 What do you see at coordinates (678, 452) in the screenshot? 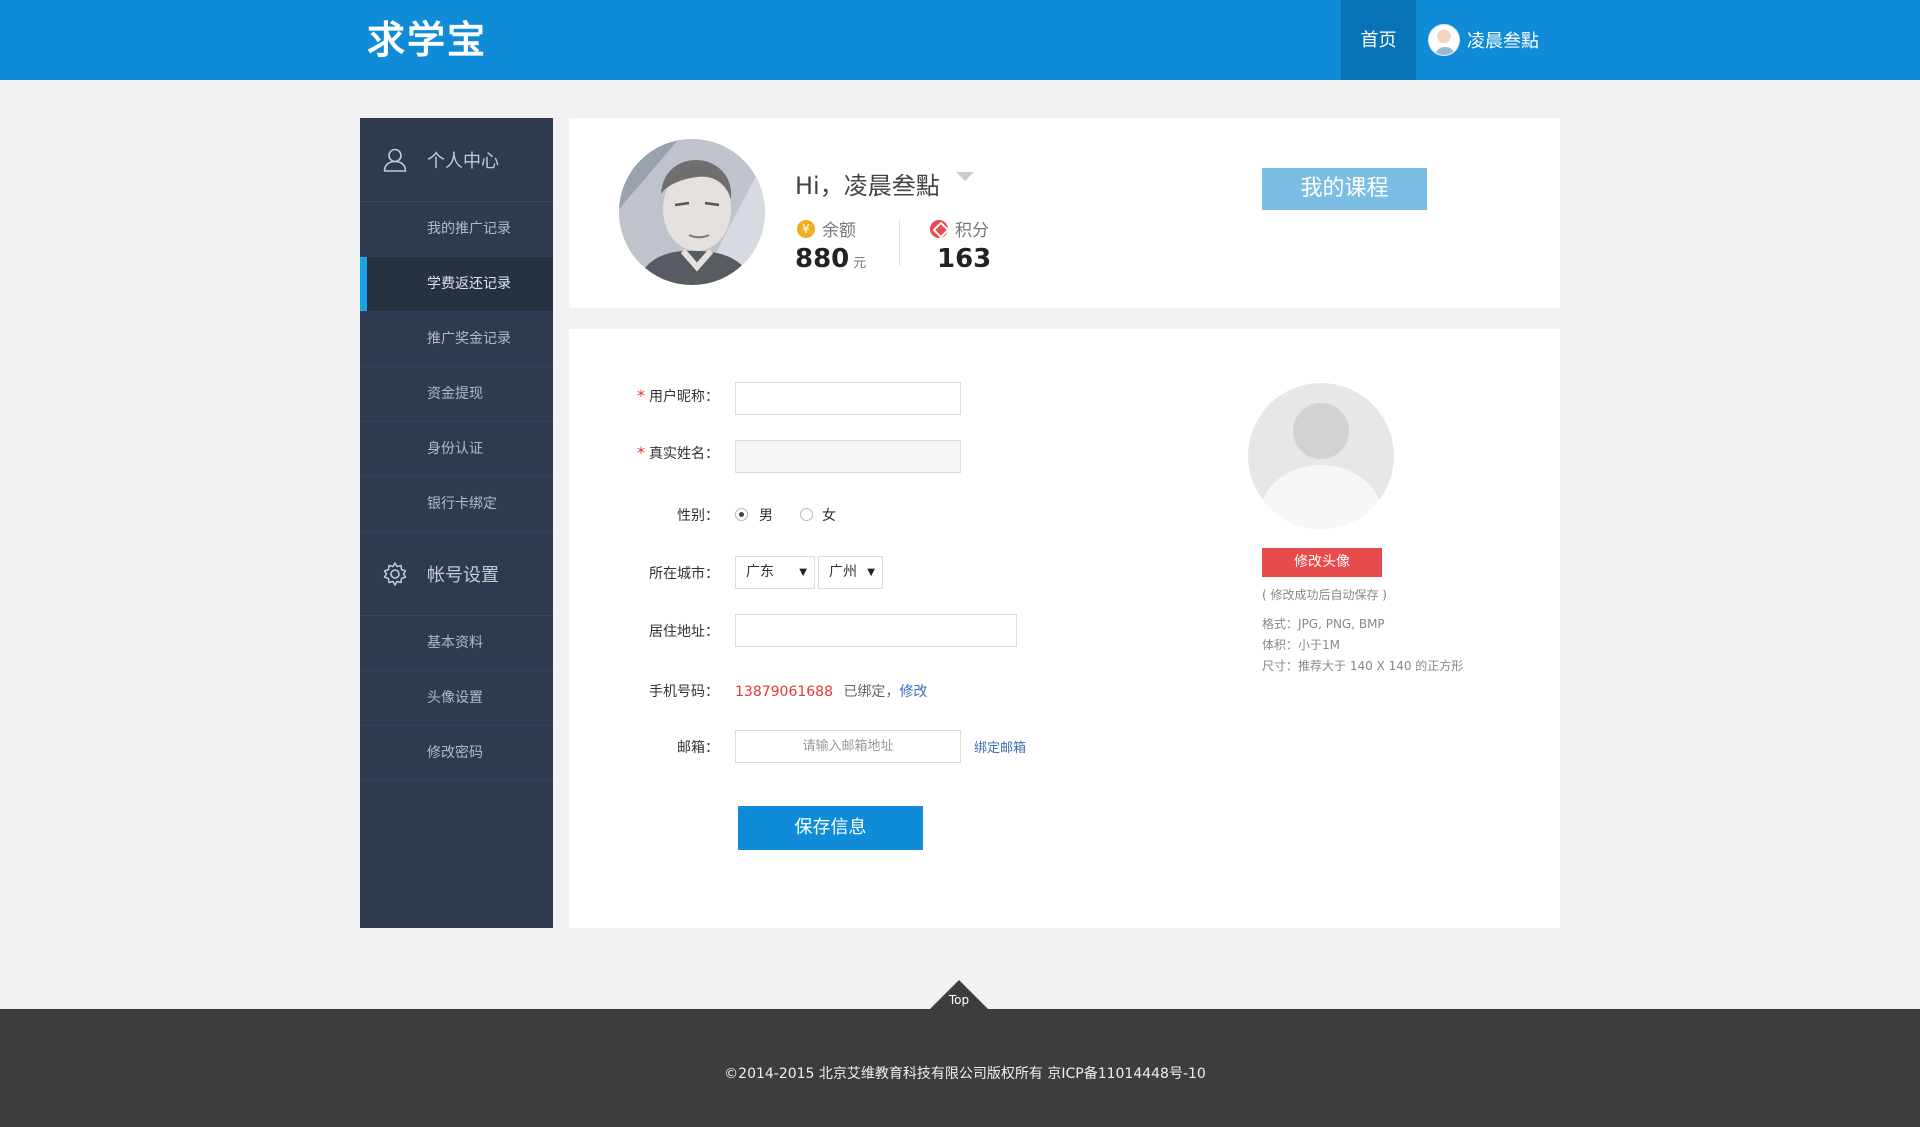
I see `realname-label: * 真实姓名：` at bounding box center [678, 452].